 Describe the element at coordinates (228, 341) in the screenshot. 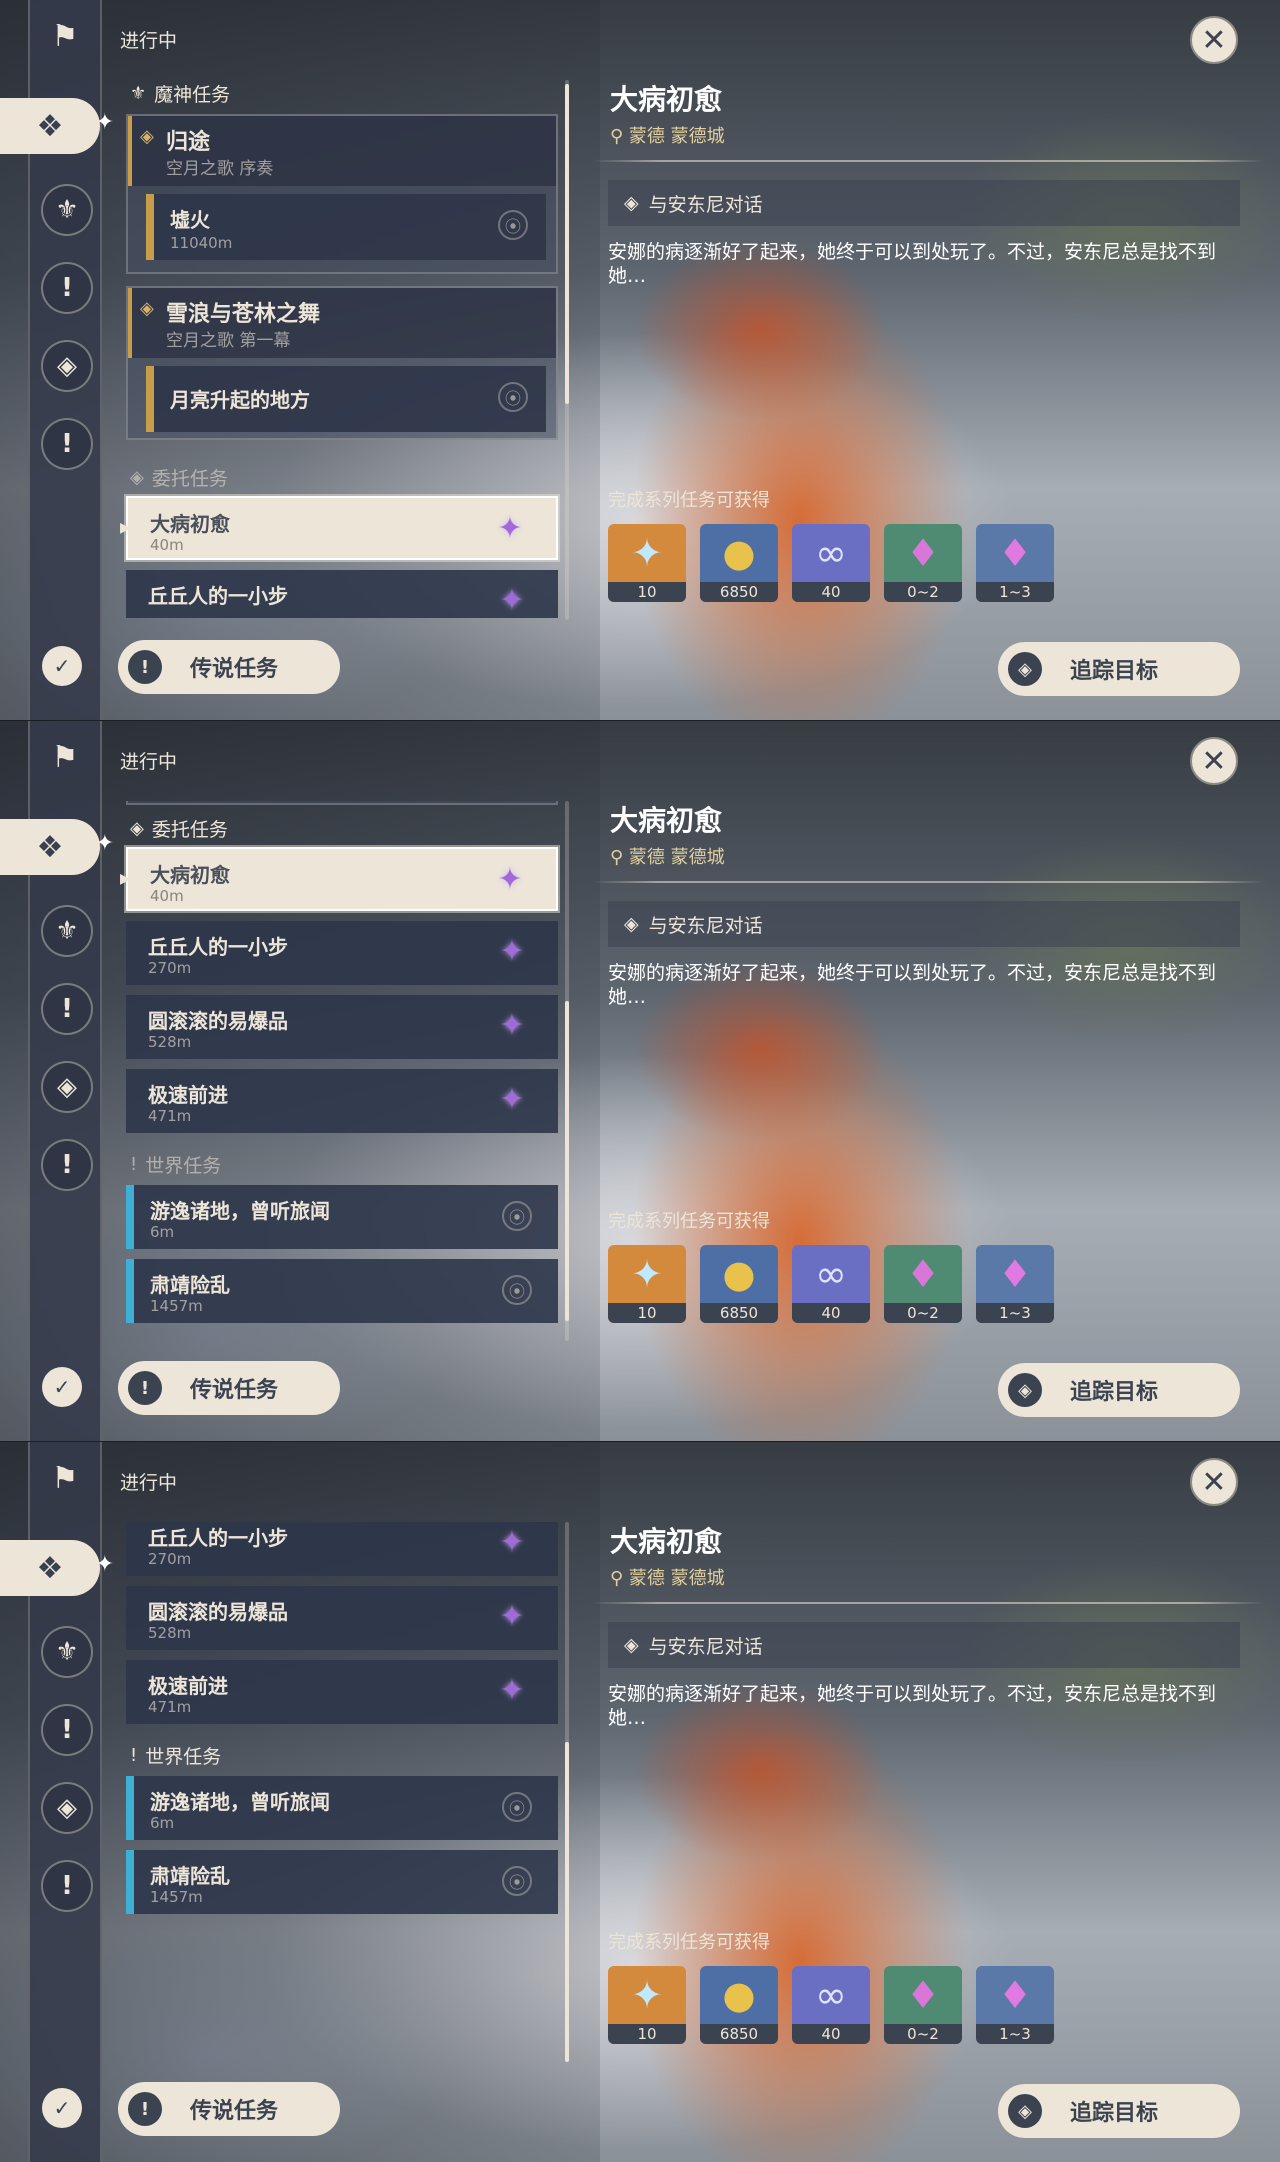

I see `group-subtitle: 空月之歌 第一幕` at that location.